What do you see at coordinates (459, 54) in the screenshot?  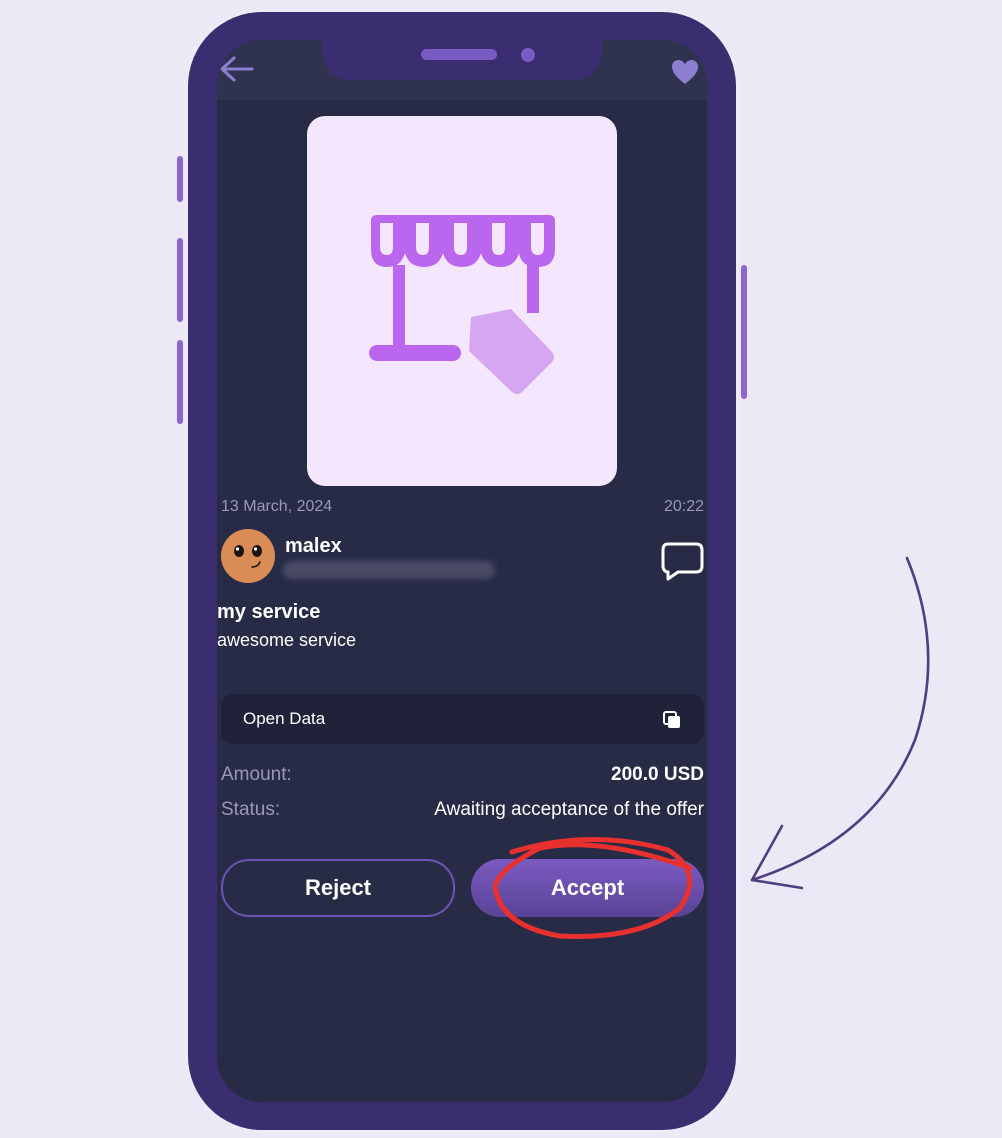 I see `phone-speaker` at bounding box center [459, 54].